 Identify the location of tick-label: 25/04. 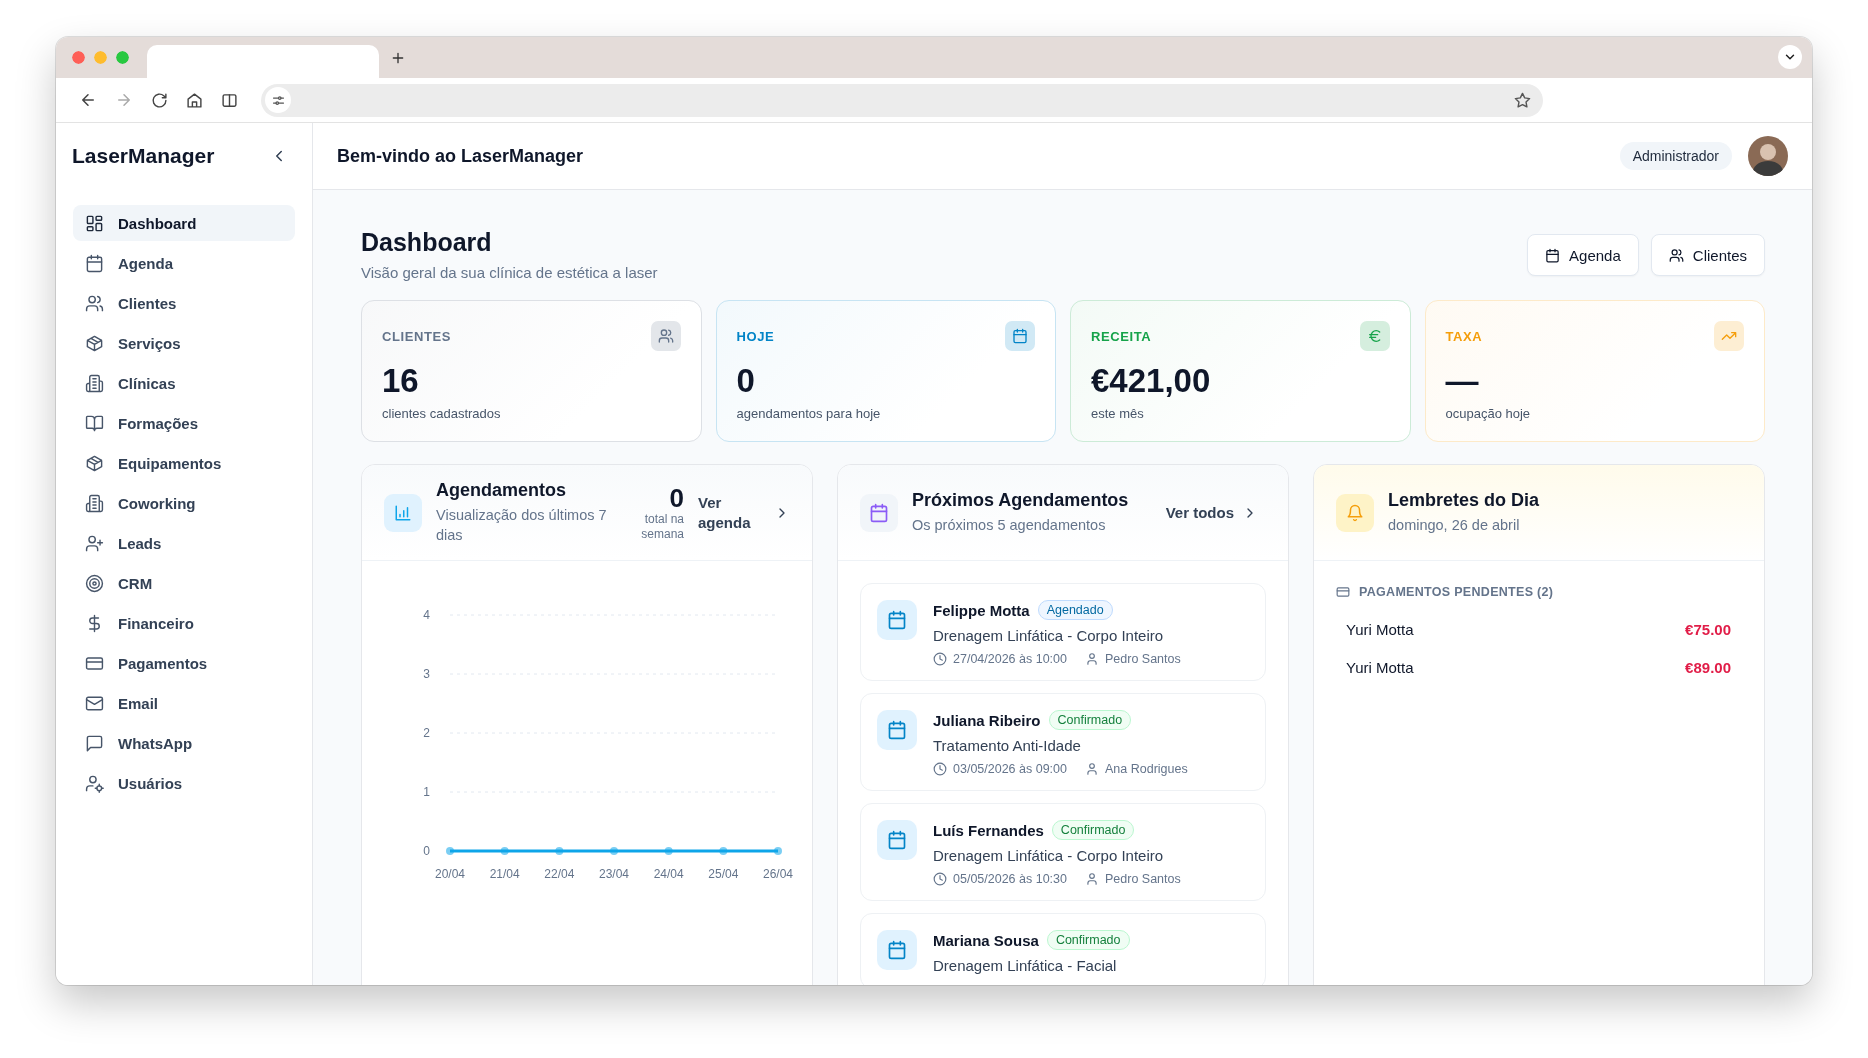
(723, 874).